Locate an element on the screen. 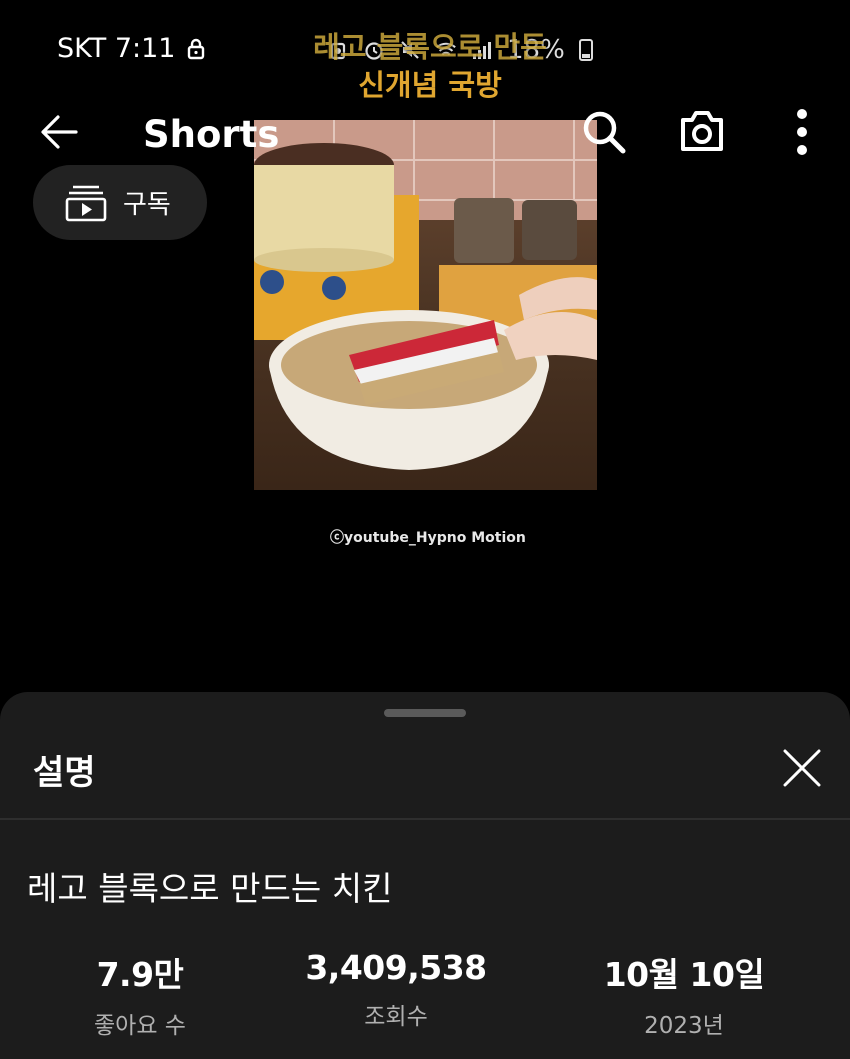 This screenshot has height=1059, width=850. battery-icon is located at coordinates (585, 50).